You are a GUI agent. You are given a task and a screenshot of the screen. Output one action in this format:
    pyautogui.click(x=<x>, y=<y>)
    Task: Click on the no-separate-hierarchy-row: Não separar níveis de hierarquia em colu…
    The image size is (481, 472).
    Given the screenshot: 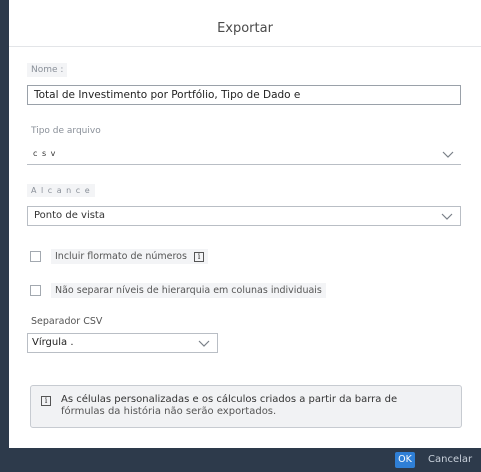 What is the action you would take?
    pyautogui.click(x=178, y=290)
    